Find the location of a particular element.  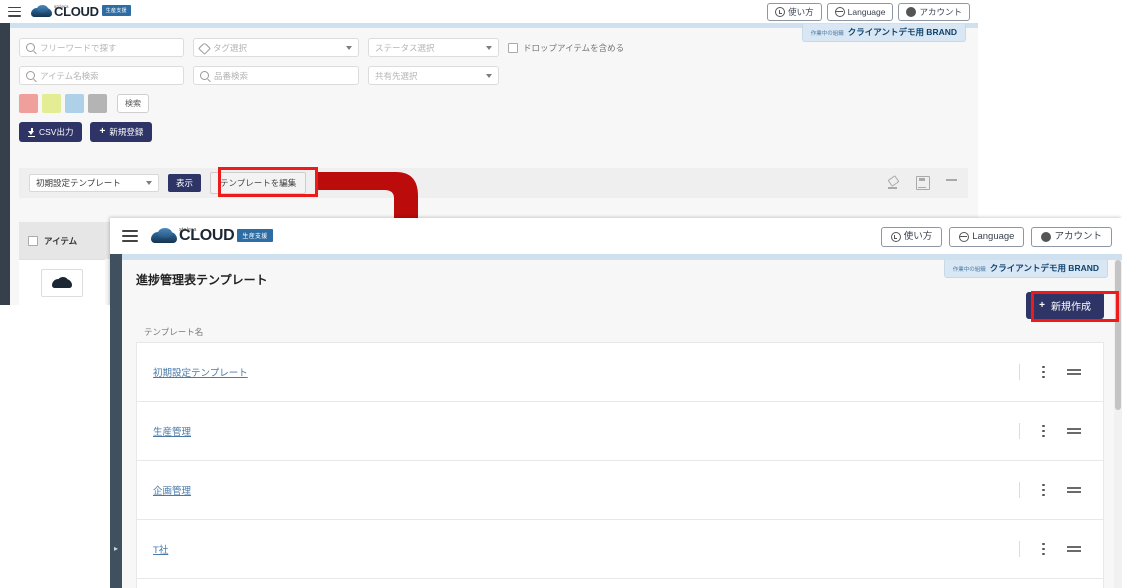

item-column-header: アイテム is located at coordinates (66, 240).